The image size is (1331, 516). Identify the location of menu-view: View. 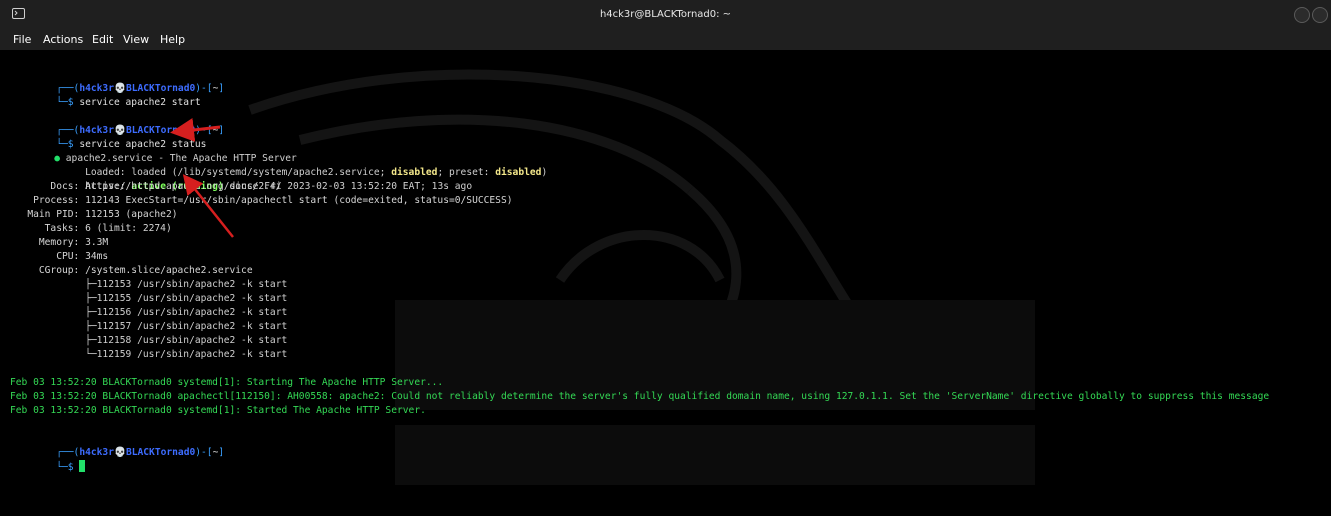
(136, 39).